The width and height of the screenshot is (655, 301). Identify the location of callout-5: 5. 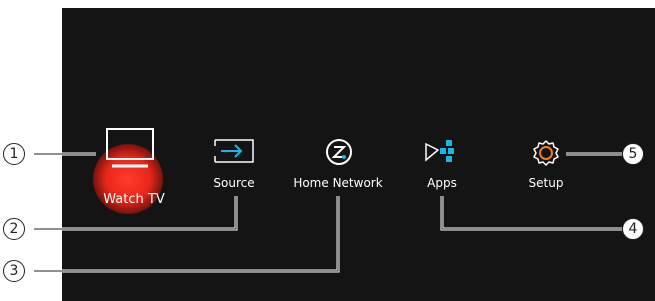
(633, 154).